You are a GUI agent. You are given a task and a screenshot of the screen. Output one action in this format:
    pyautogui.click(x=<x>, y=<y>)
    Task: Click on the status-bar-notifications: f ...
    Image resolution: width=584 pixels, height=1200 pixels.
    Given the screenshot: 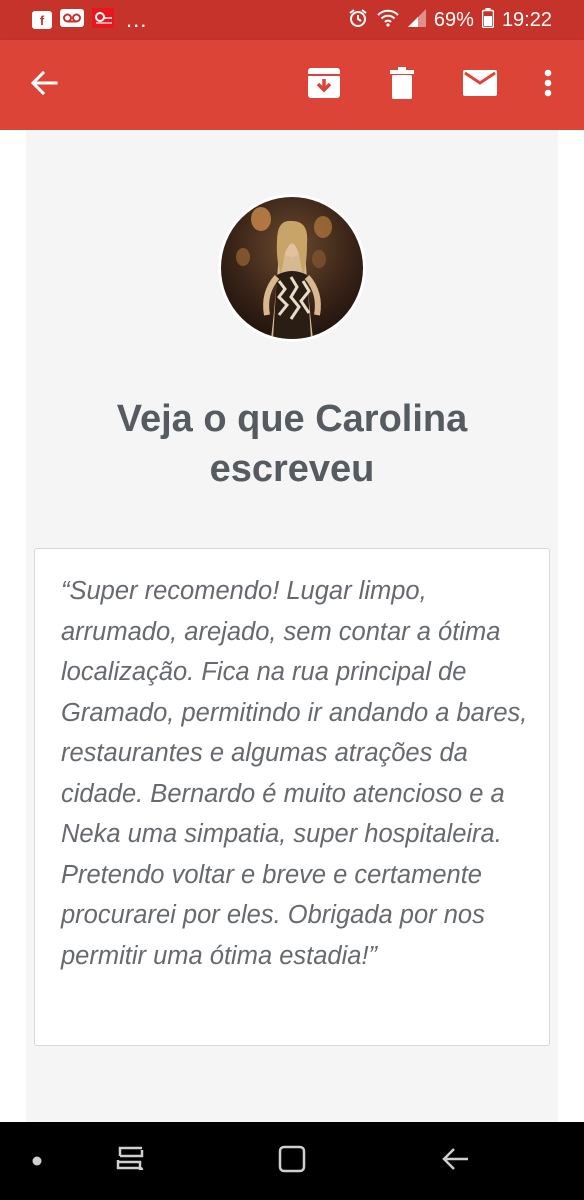 What is the action you would take?
    pyautogui.click(x=89, y=20)
    